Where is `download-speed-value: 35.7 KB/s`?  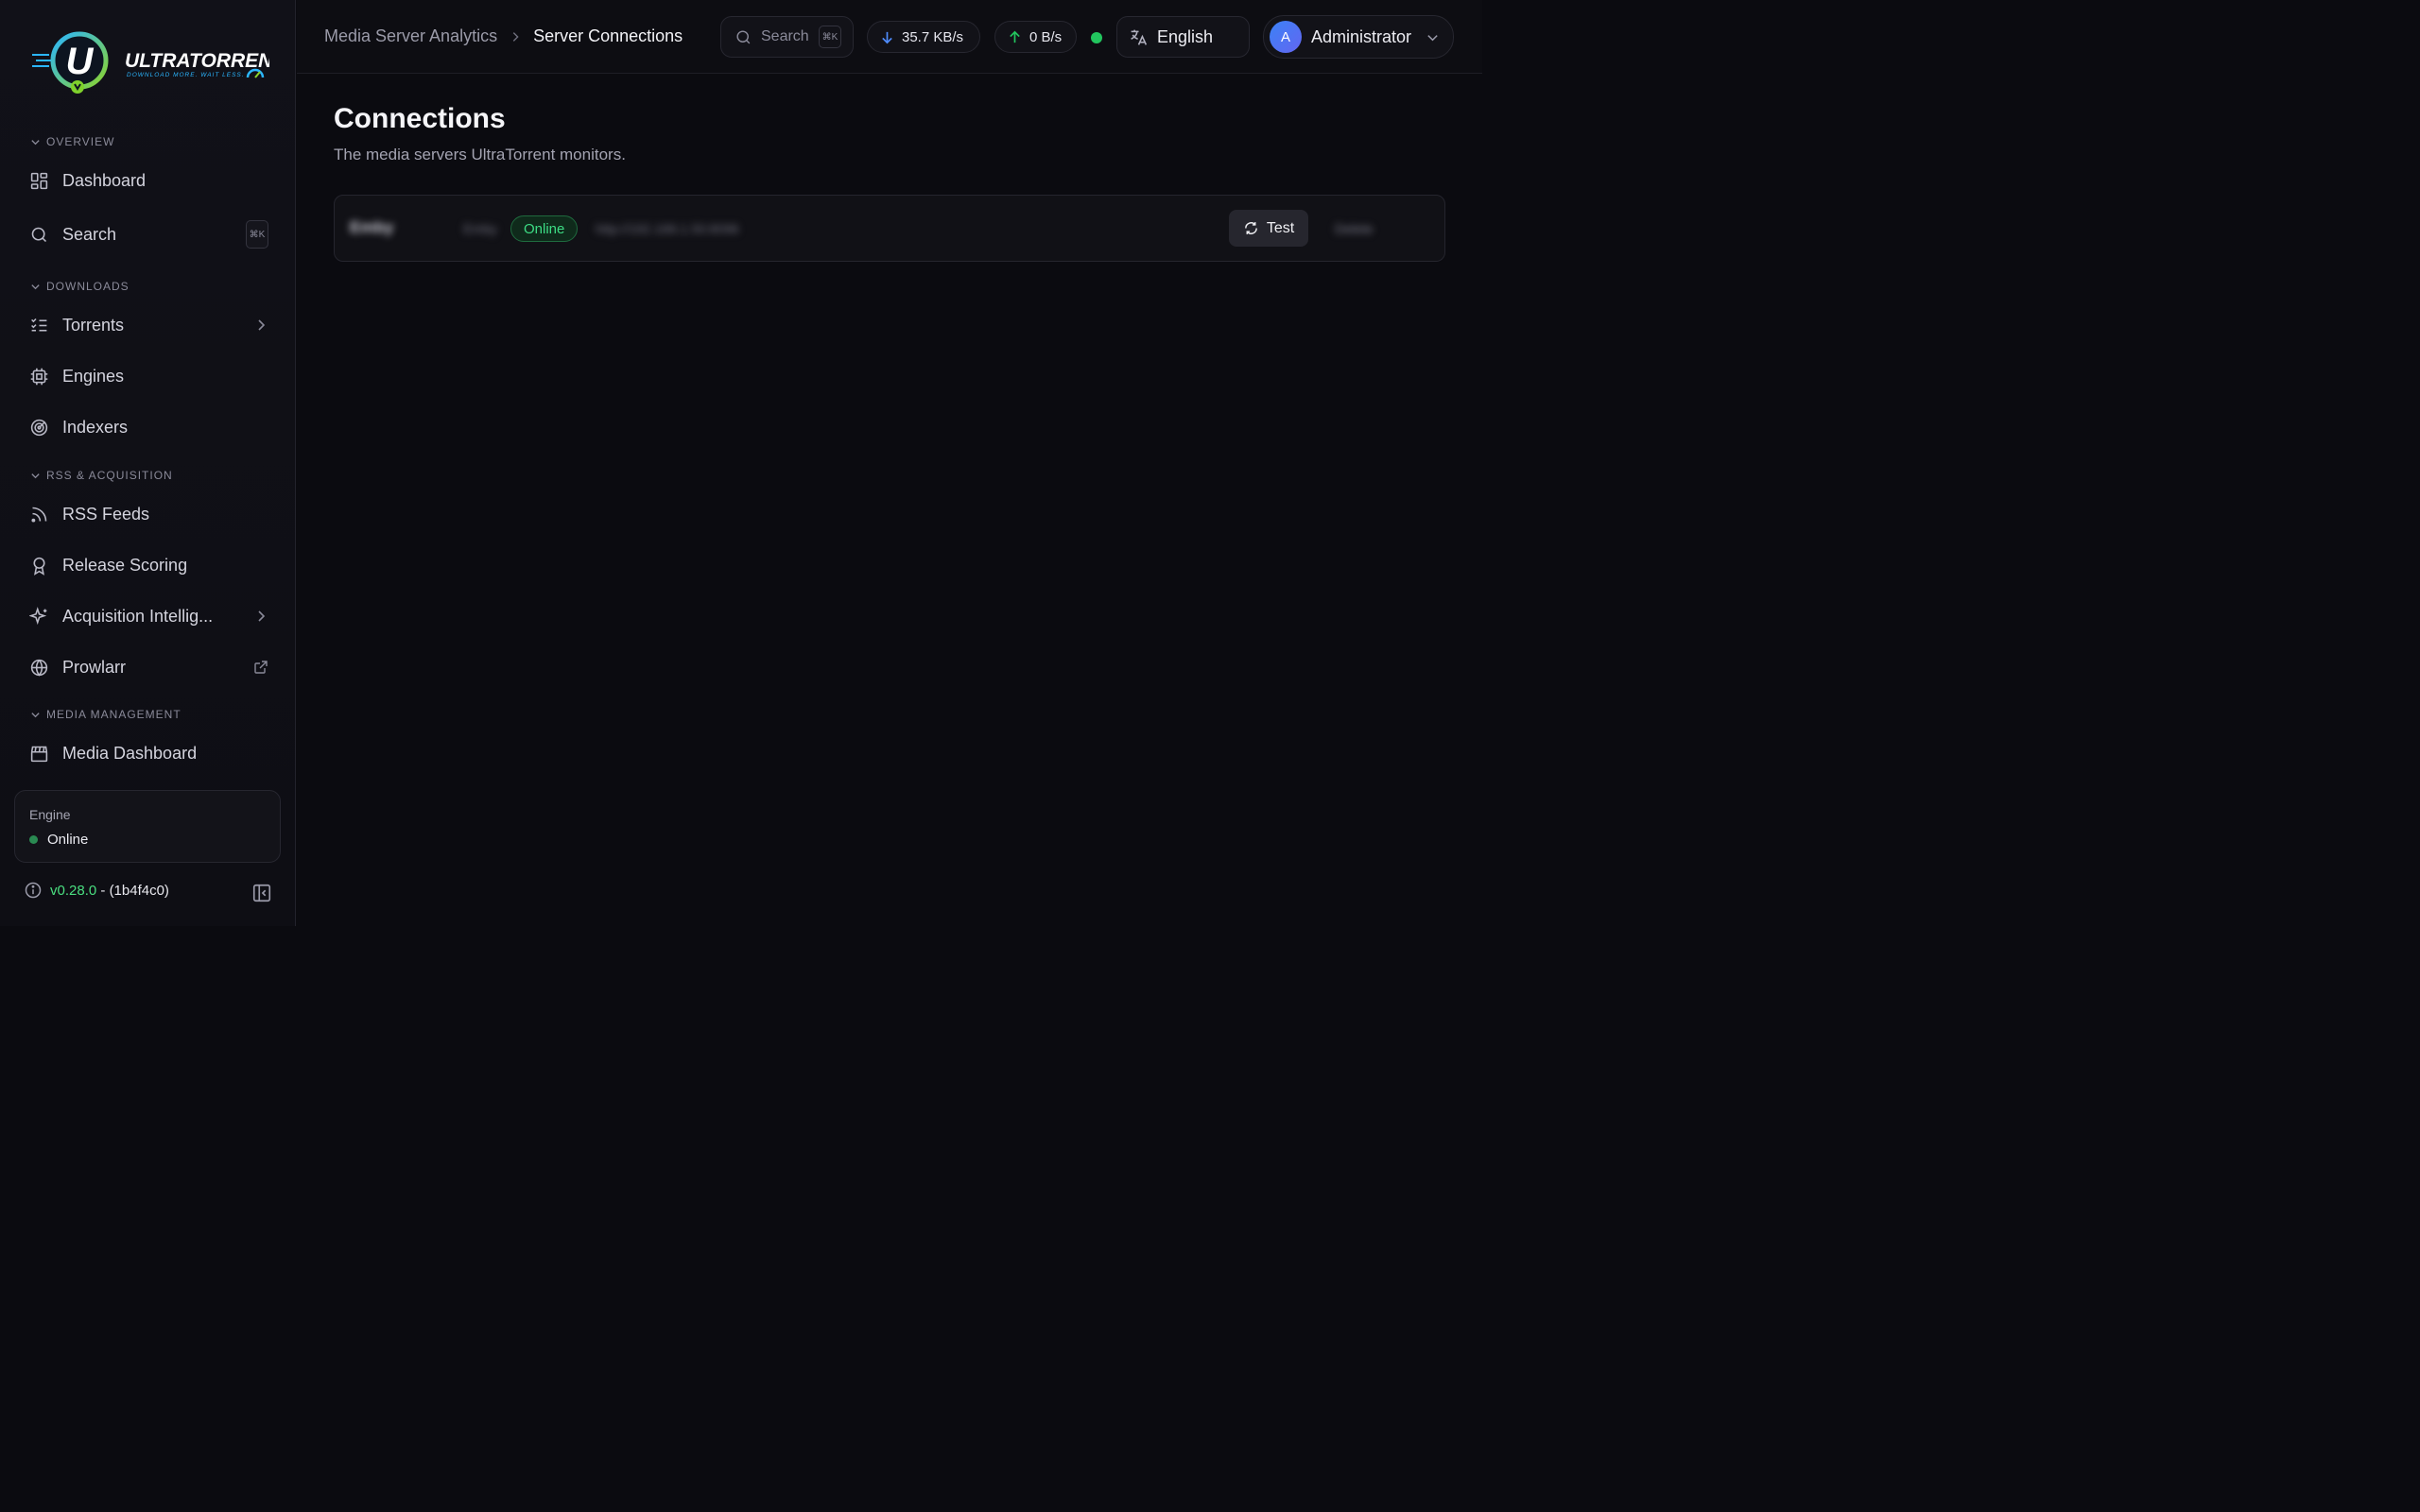
download-speed-value: 35.7 KB/s is located at coordinates (933, 36).